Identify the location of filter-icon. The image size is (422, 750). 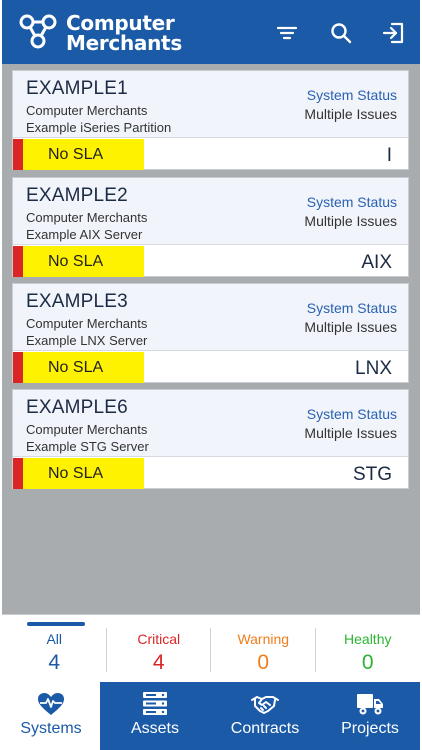
(287, 33).